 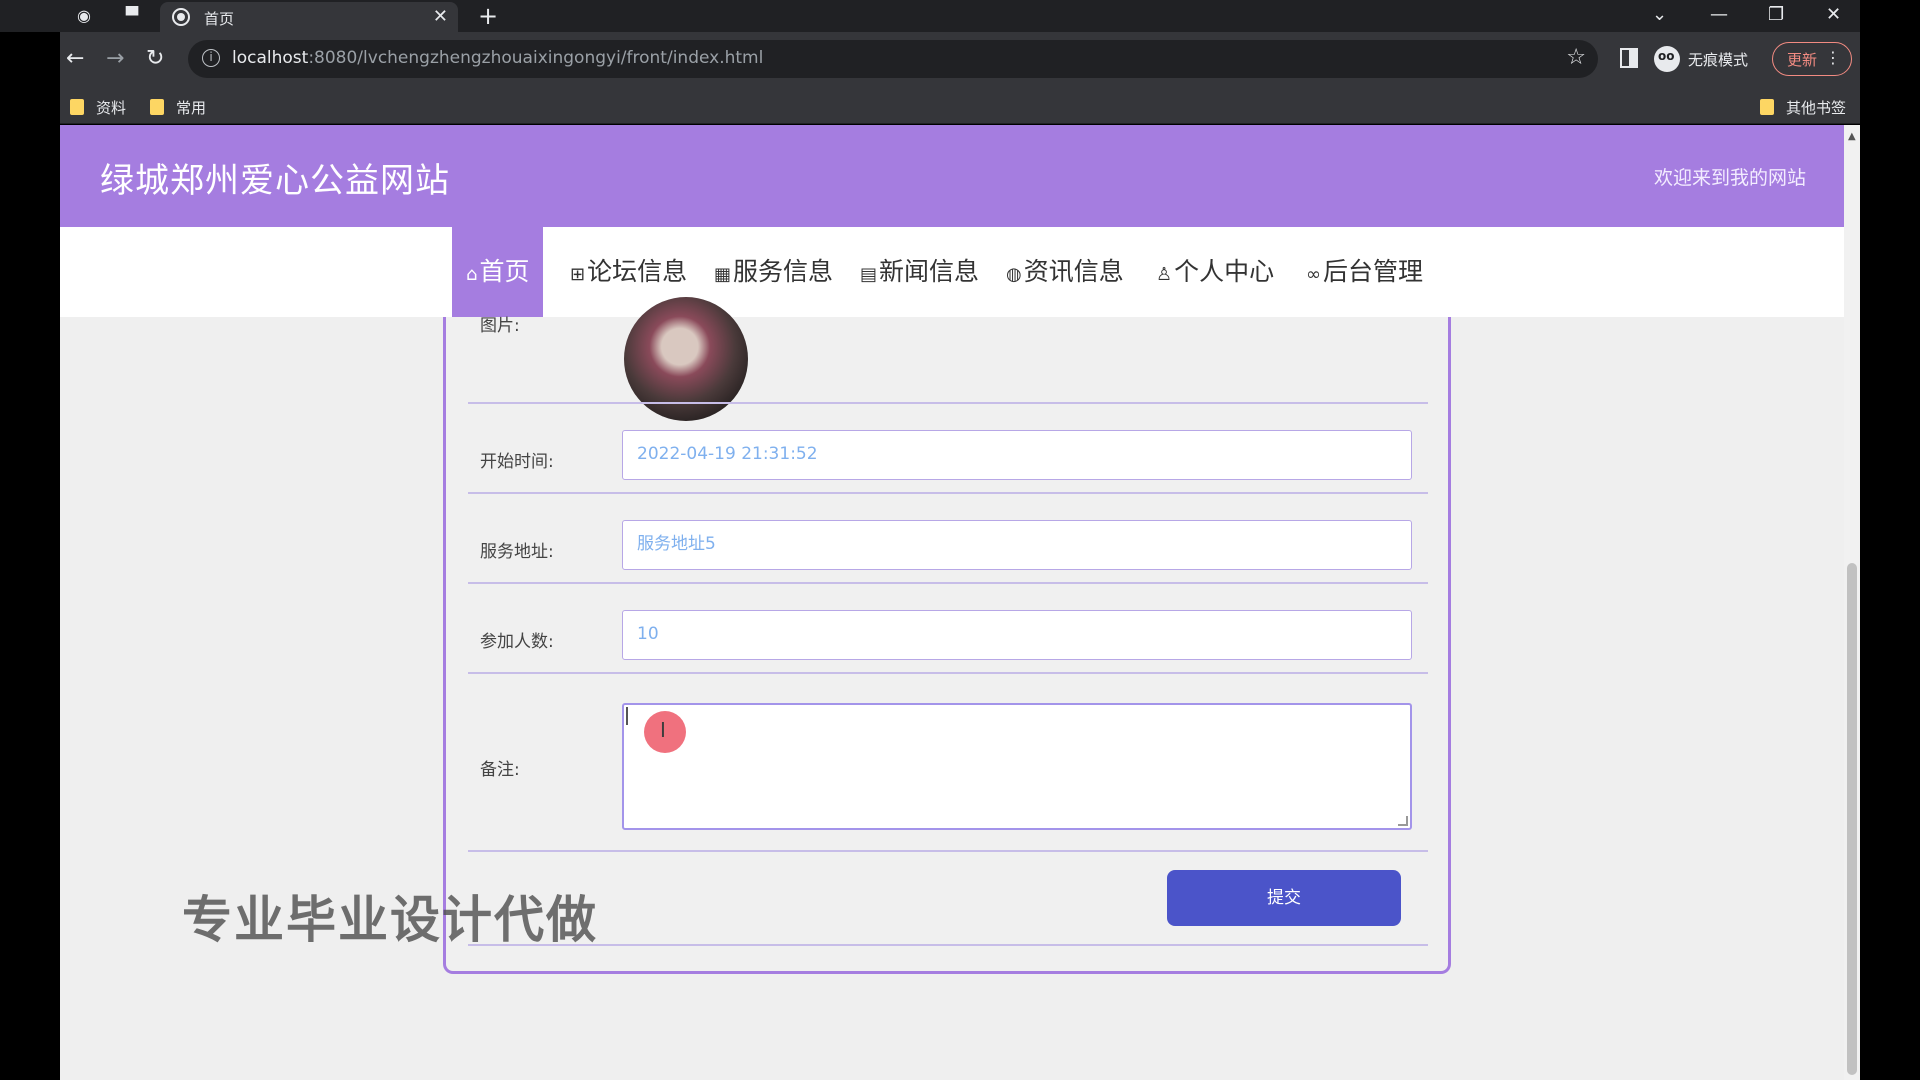 What do you see at coordinates (115, 59) in the screenshot?
I see `forward-icon: →` at bounding box center [115, 59].